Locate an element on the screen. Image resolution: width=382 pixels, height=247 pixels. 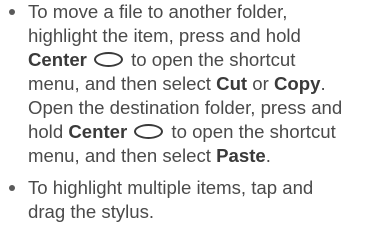
tip-line: To highlight multiple items, tap and is located at coordinates (205, 188).